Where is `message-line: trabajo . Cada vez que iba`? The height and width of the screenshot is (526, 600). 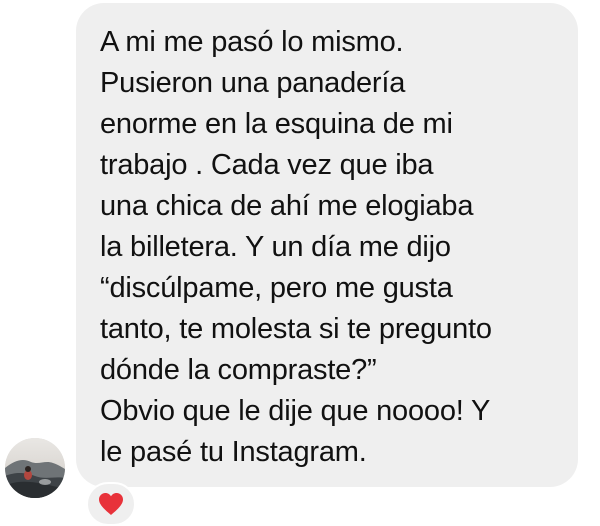
message-line: trabajo . Cada vez que iba is located at coordinates (267, 165).